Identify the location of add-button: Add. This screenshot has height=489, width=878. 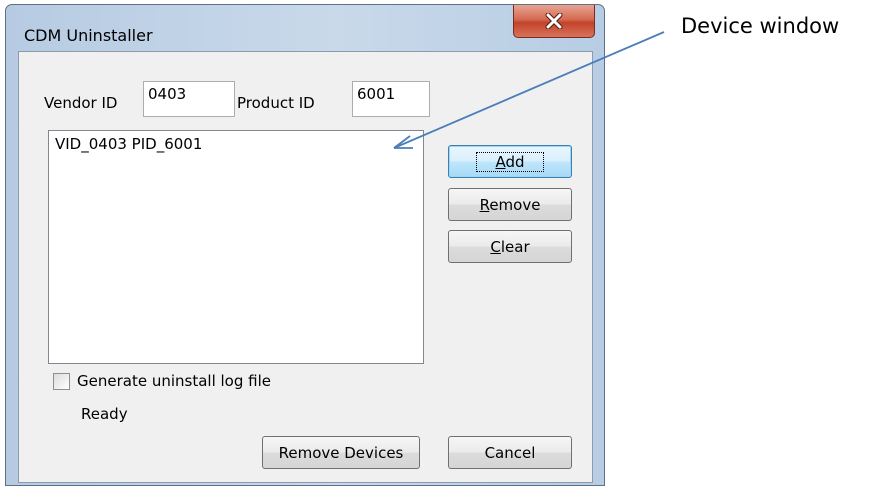
(510, 161).